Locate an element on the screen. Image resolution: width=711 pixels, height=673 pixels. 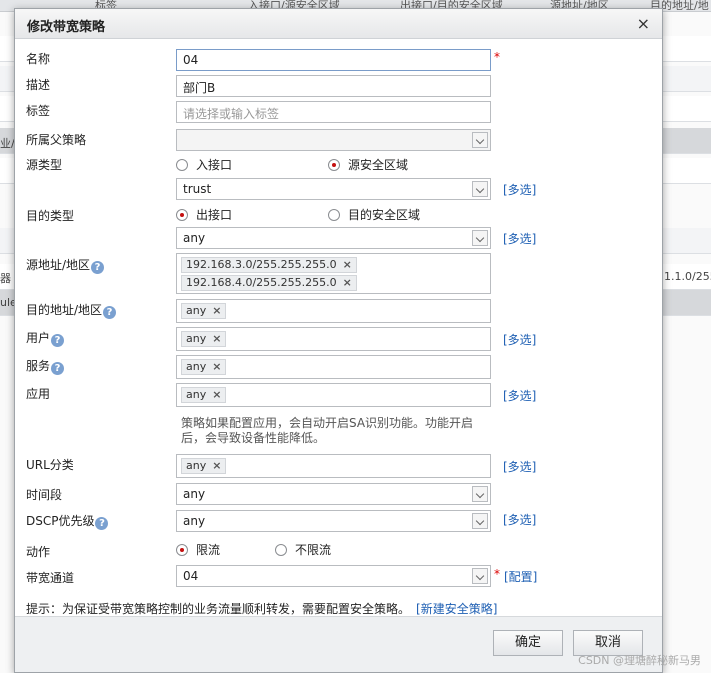
radio-source-zone: 源安全区域 is located at coordinates (368, 164).